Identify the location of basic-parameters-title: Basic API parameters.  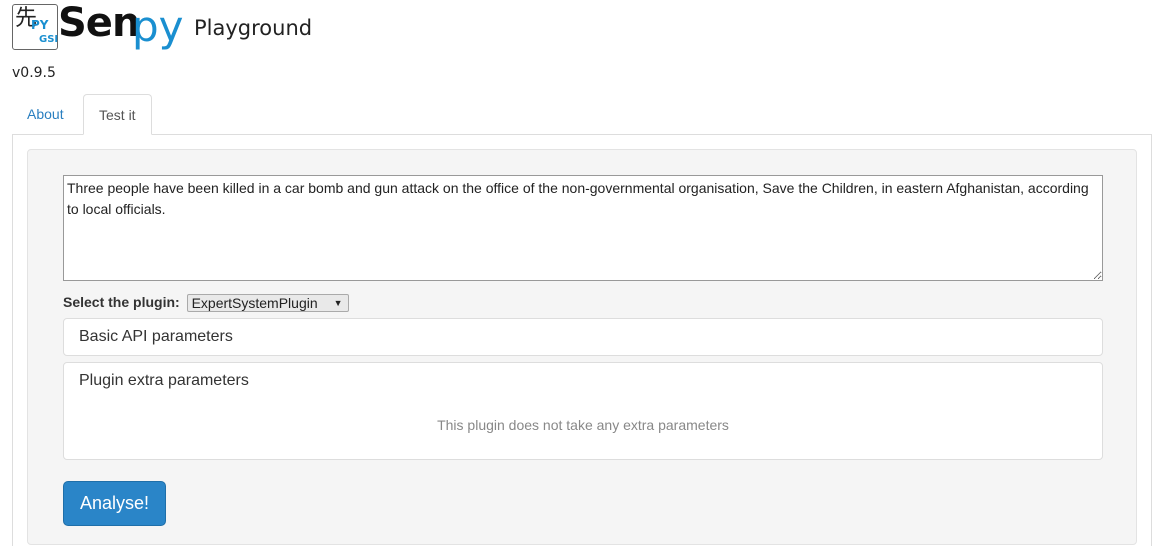
(156, 337).